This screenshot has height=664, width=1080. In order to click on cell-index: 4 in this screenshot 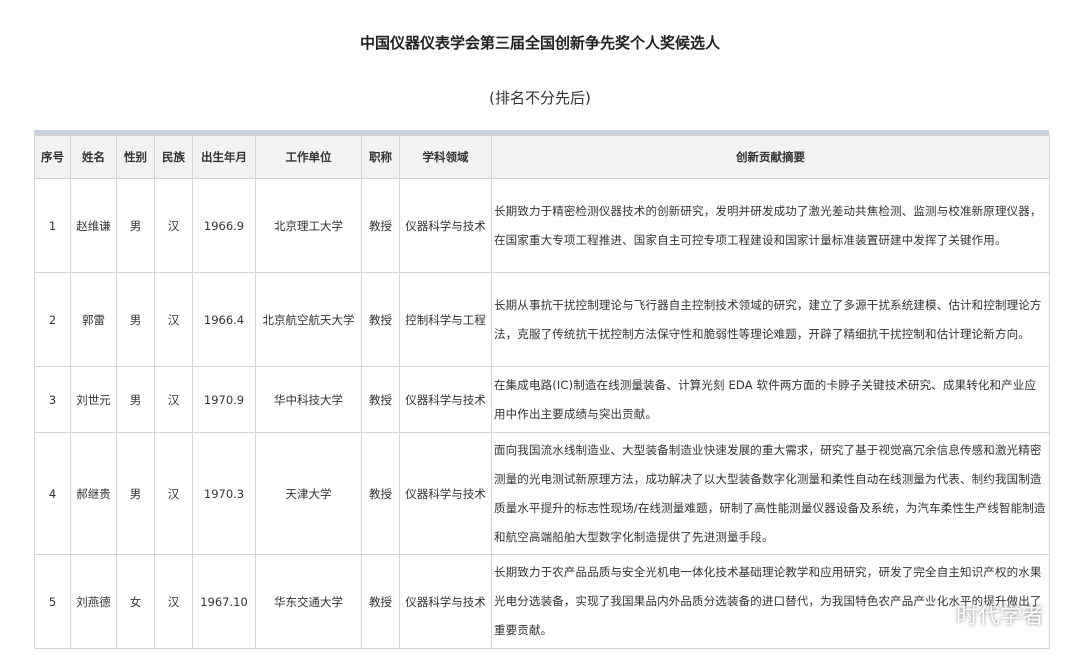, I will do `click(52, 493)`.